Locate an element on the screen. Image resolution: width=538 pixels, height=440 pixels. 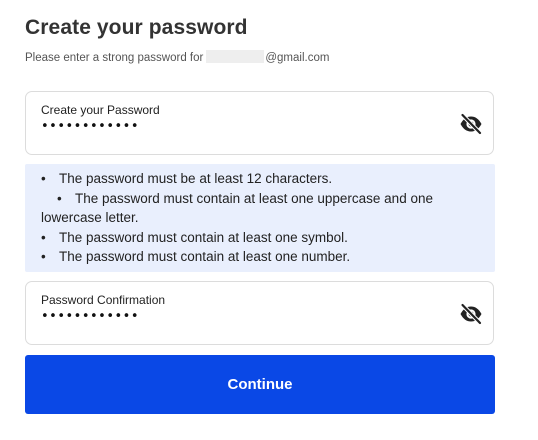
password-confirmation-input: •••••••••••• is located at coordinates (90, 316).